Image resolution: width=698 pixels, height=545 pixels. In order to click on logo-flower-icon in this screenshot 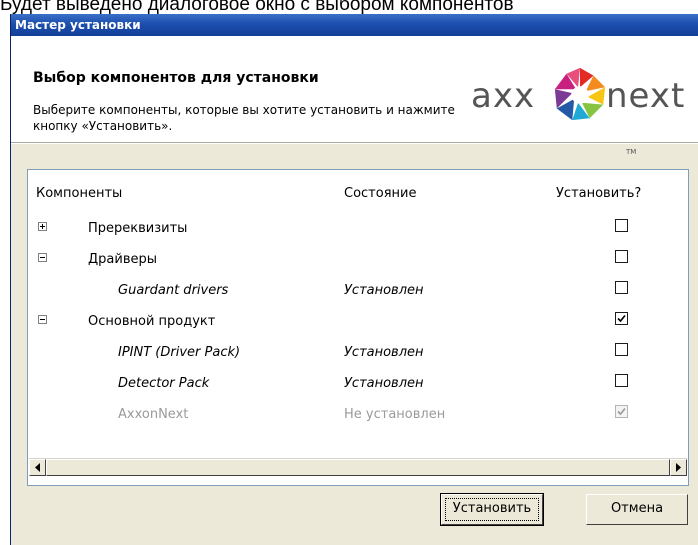, I will do `click(580, 94)`.